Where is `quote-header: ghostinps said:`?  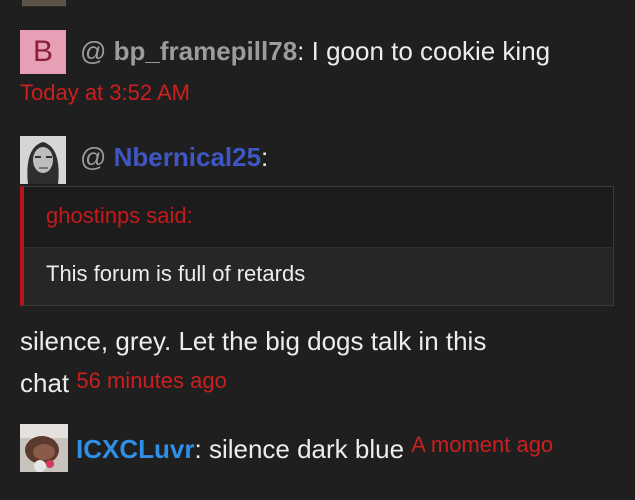
quote-header: ghostinps said: is located at coordinates (318, 217).